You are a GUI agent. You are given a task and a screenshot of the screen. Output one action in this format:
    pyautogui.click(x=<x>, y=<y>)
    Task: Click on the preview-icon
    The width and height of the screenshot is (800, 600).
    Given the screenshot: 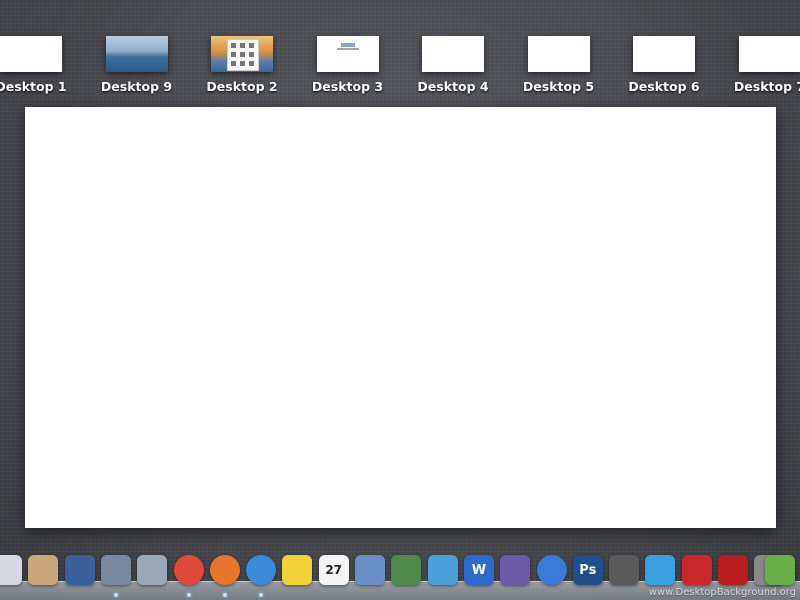 What is the action you would take?
    pyautogui.click(x=406, y=570)
    